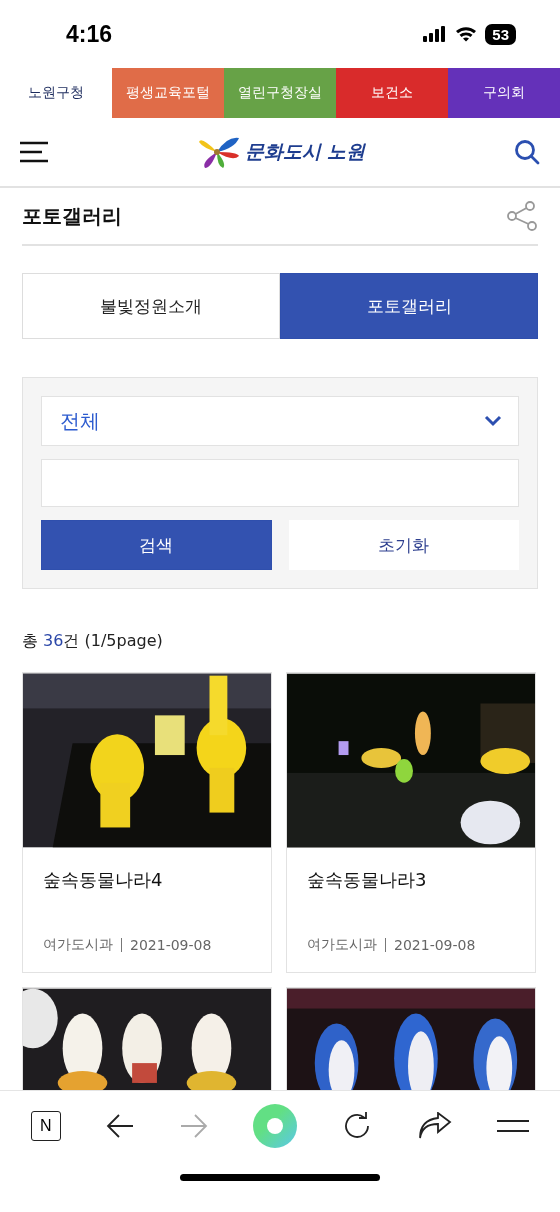 The image size is (560, 1212). What do you see at coordinates (504, 93) in the screenshot?
I see `site-tab: 구의회` at bounding box center [504, 93].